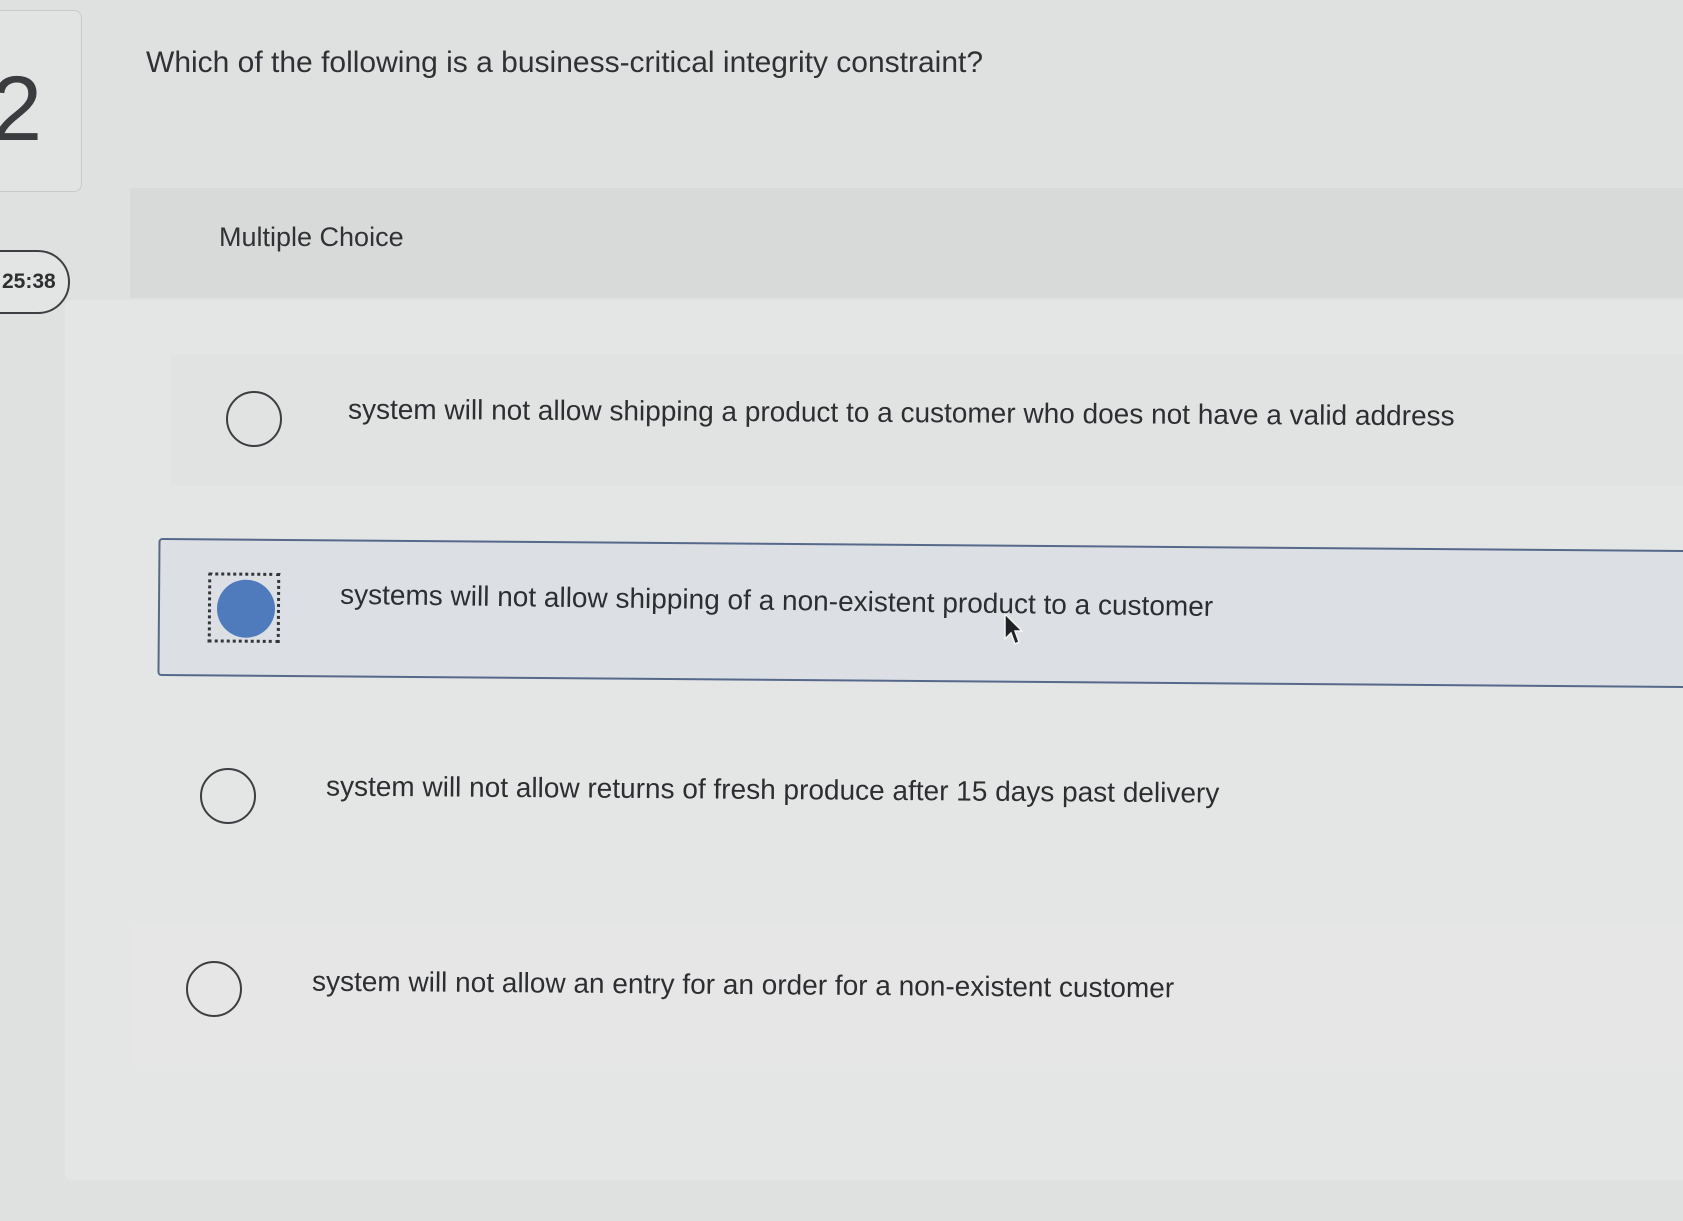 The height and width of the screenshot is (1221, 1683). What do you see at coordinates (29, 281) in the screenshot?
I see `timer-value: 25:38` at bounding box center [29, 281].